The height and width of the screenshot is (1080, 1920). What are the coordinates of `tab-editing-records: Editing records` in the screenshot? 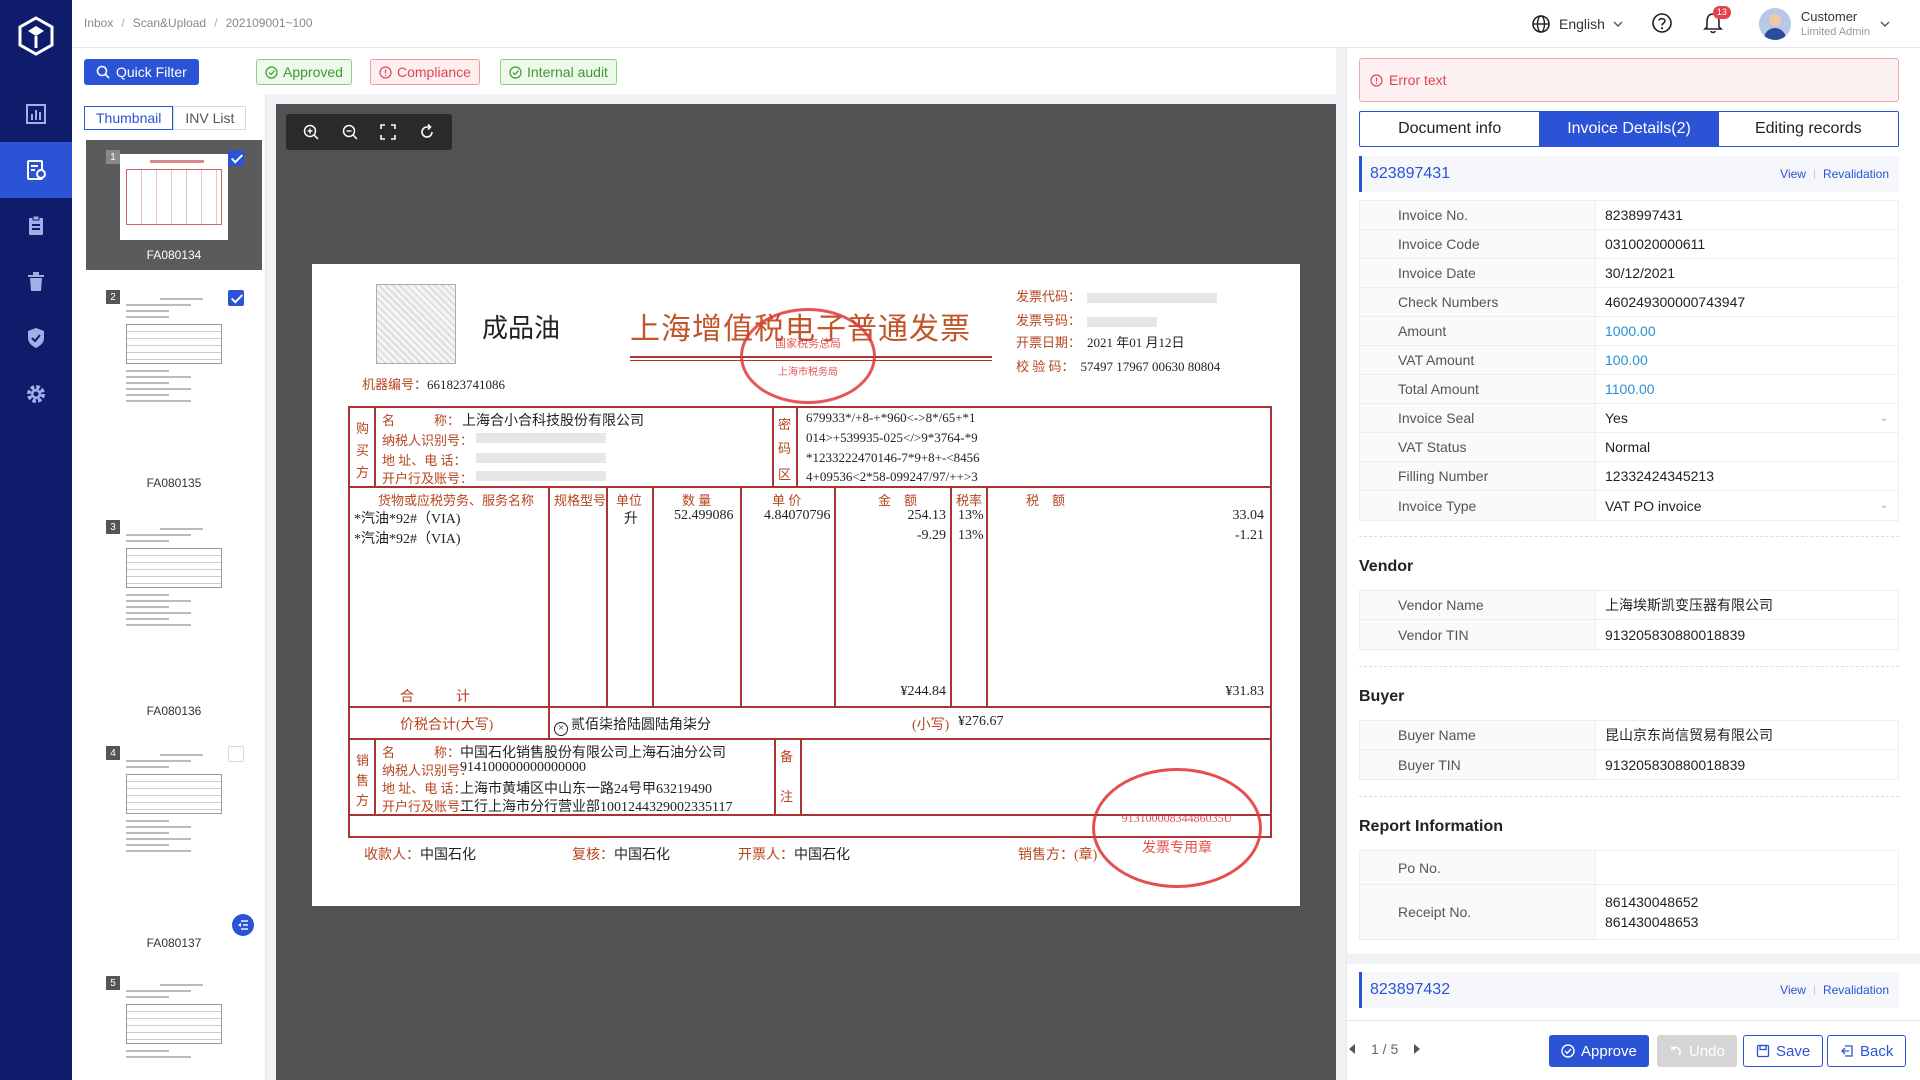 It's located at (1808, 129).